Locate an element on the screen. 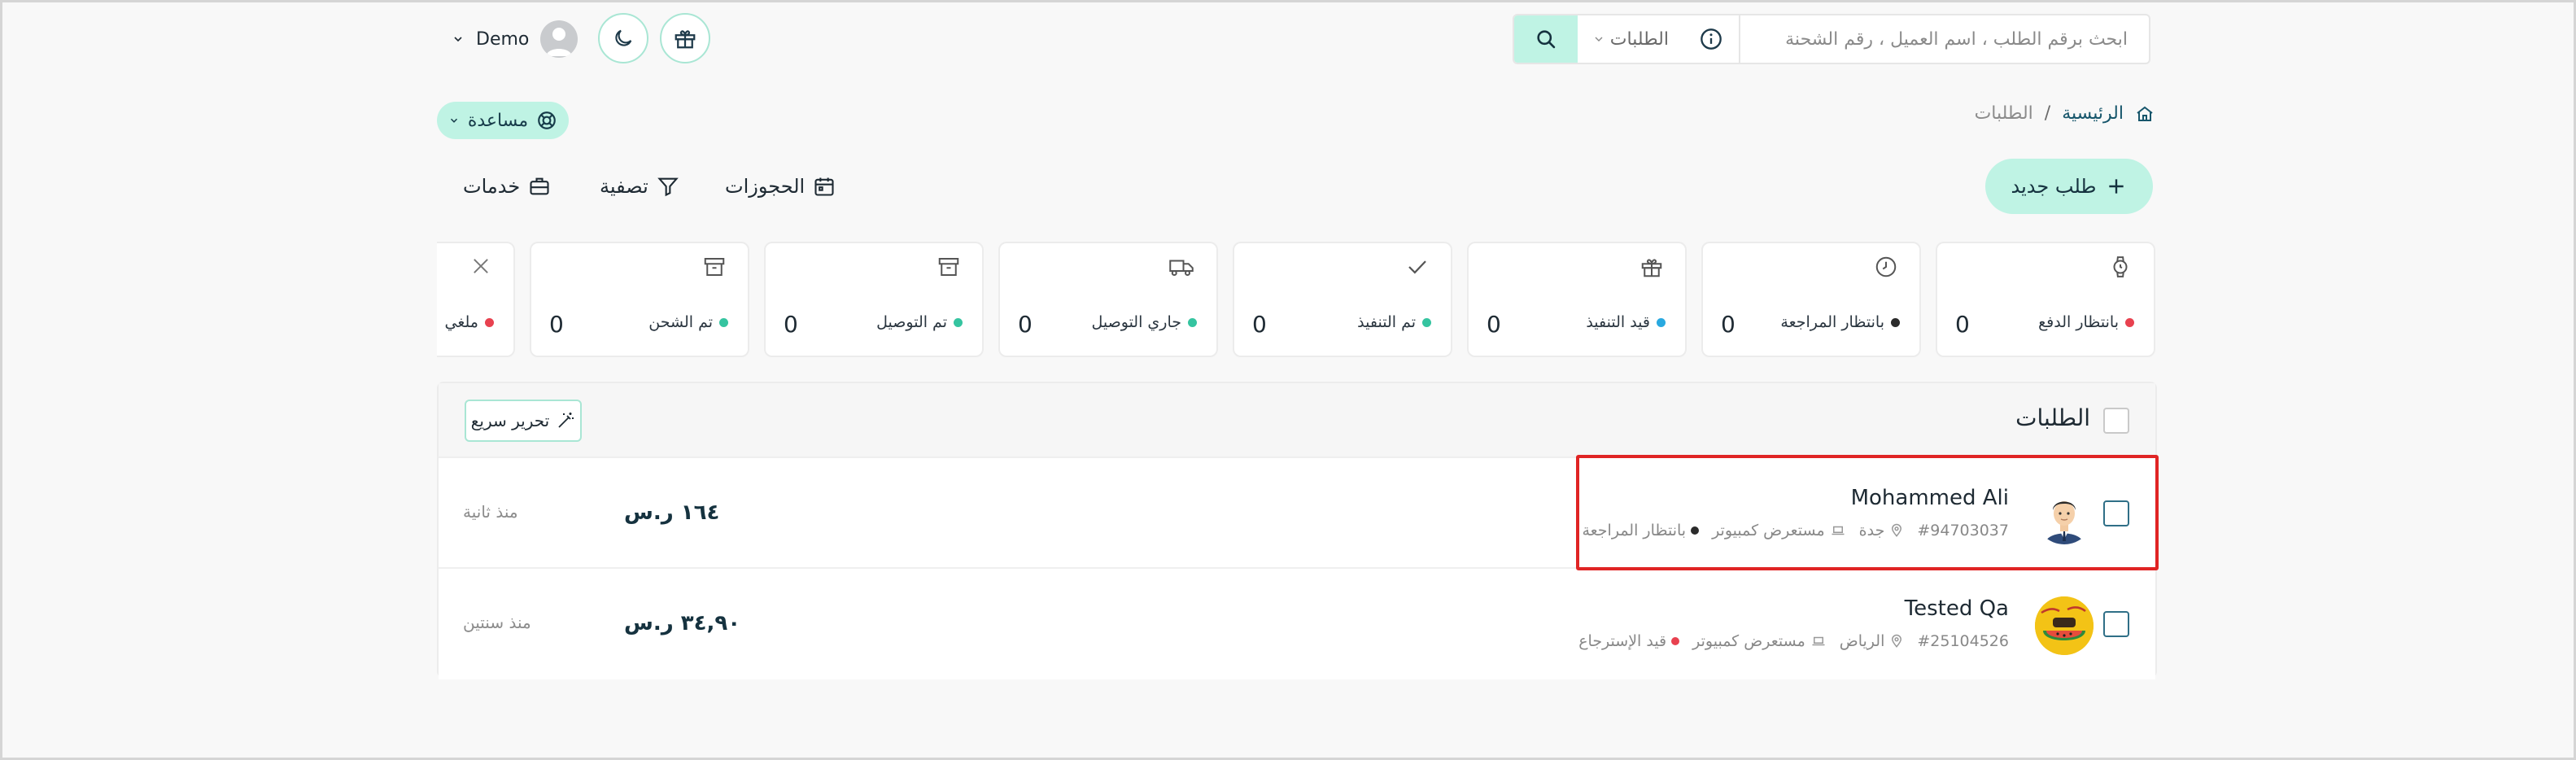 The height and width of the screenshot is (760, 2576). quick-edit-label: تحرير سريع is located at coordinates (510, 421).